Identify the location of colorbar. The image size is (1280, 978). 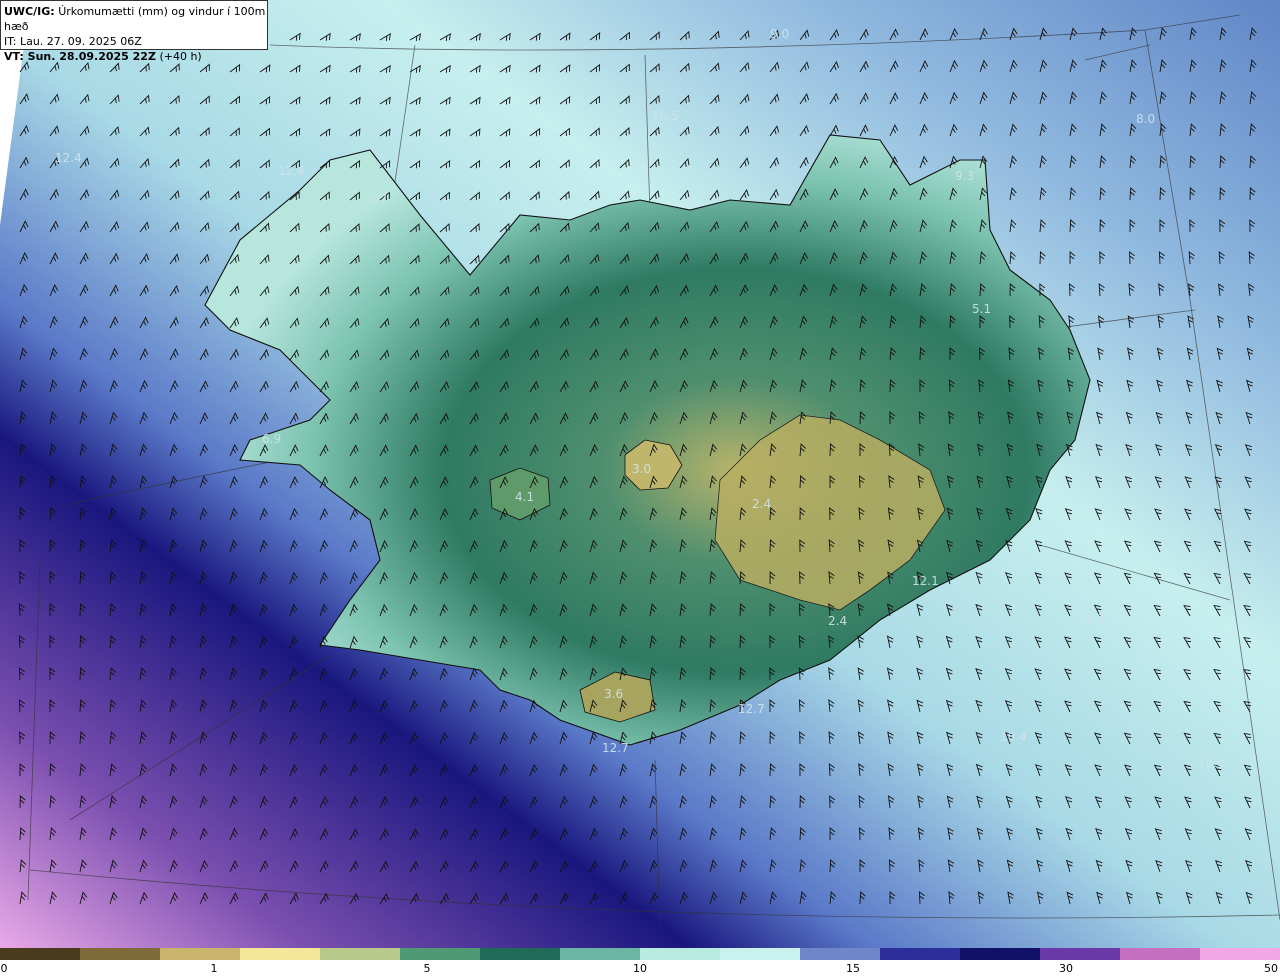
(640, 954).